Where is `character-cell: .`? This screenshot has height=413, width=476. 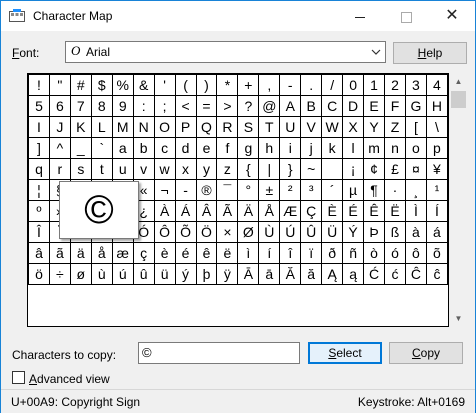 character-cell: . is located at coordinates (311, 85).